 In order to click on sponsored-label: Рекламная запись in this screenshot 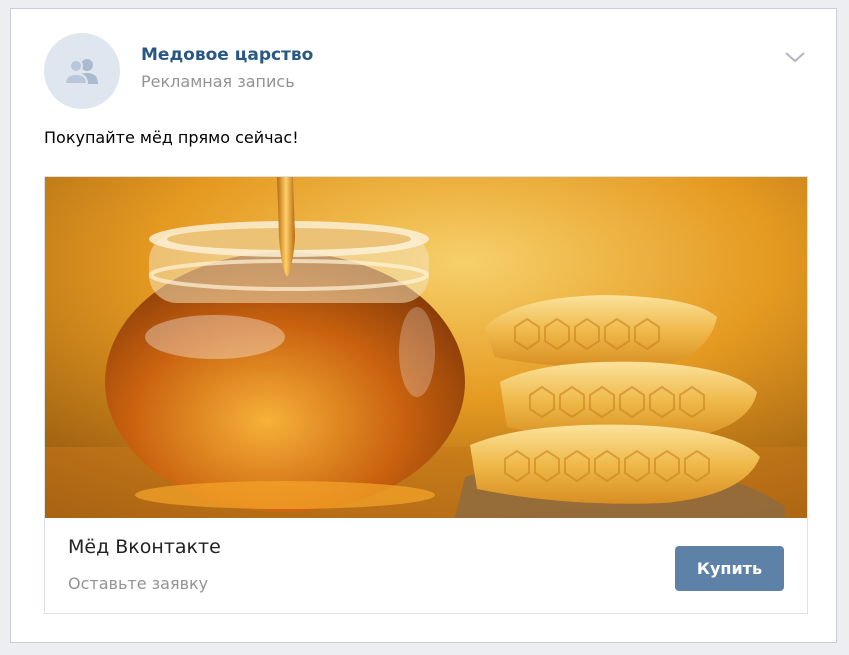, I will do `click(218, 81)`.